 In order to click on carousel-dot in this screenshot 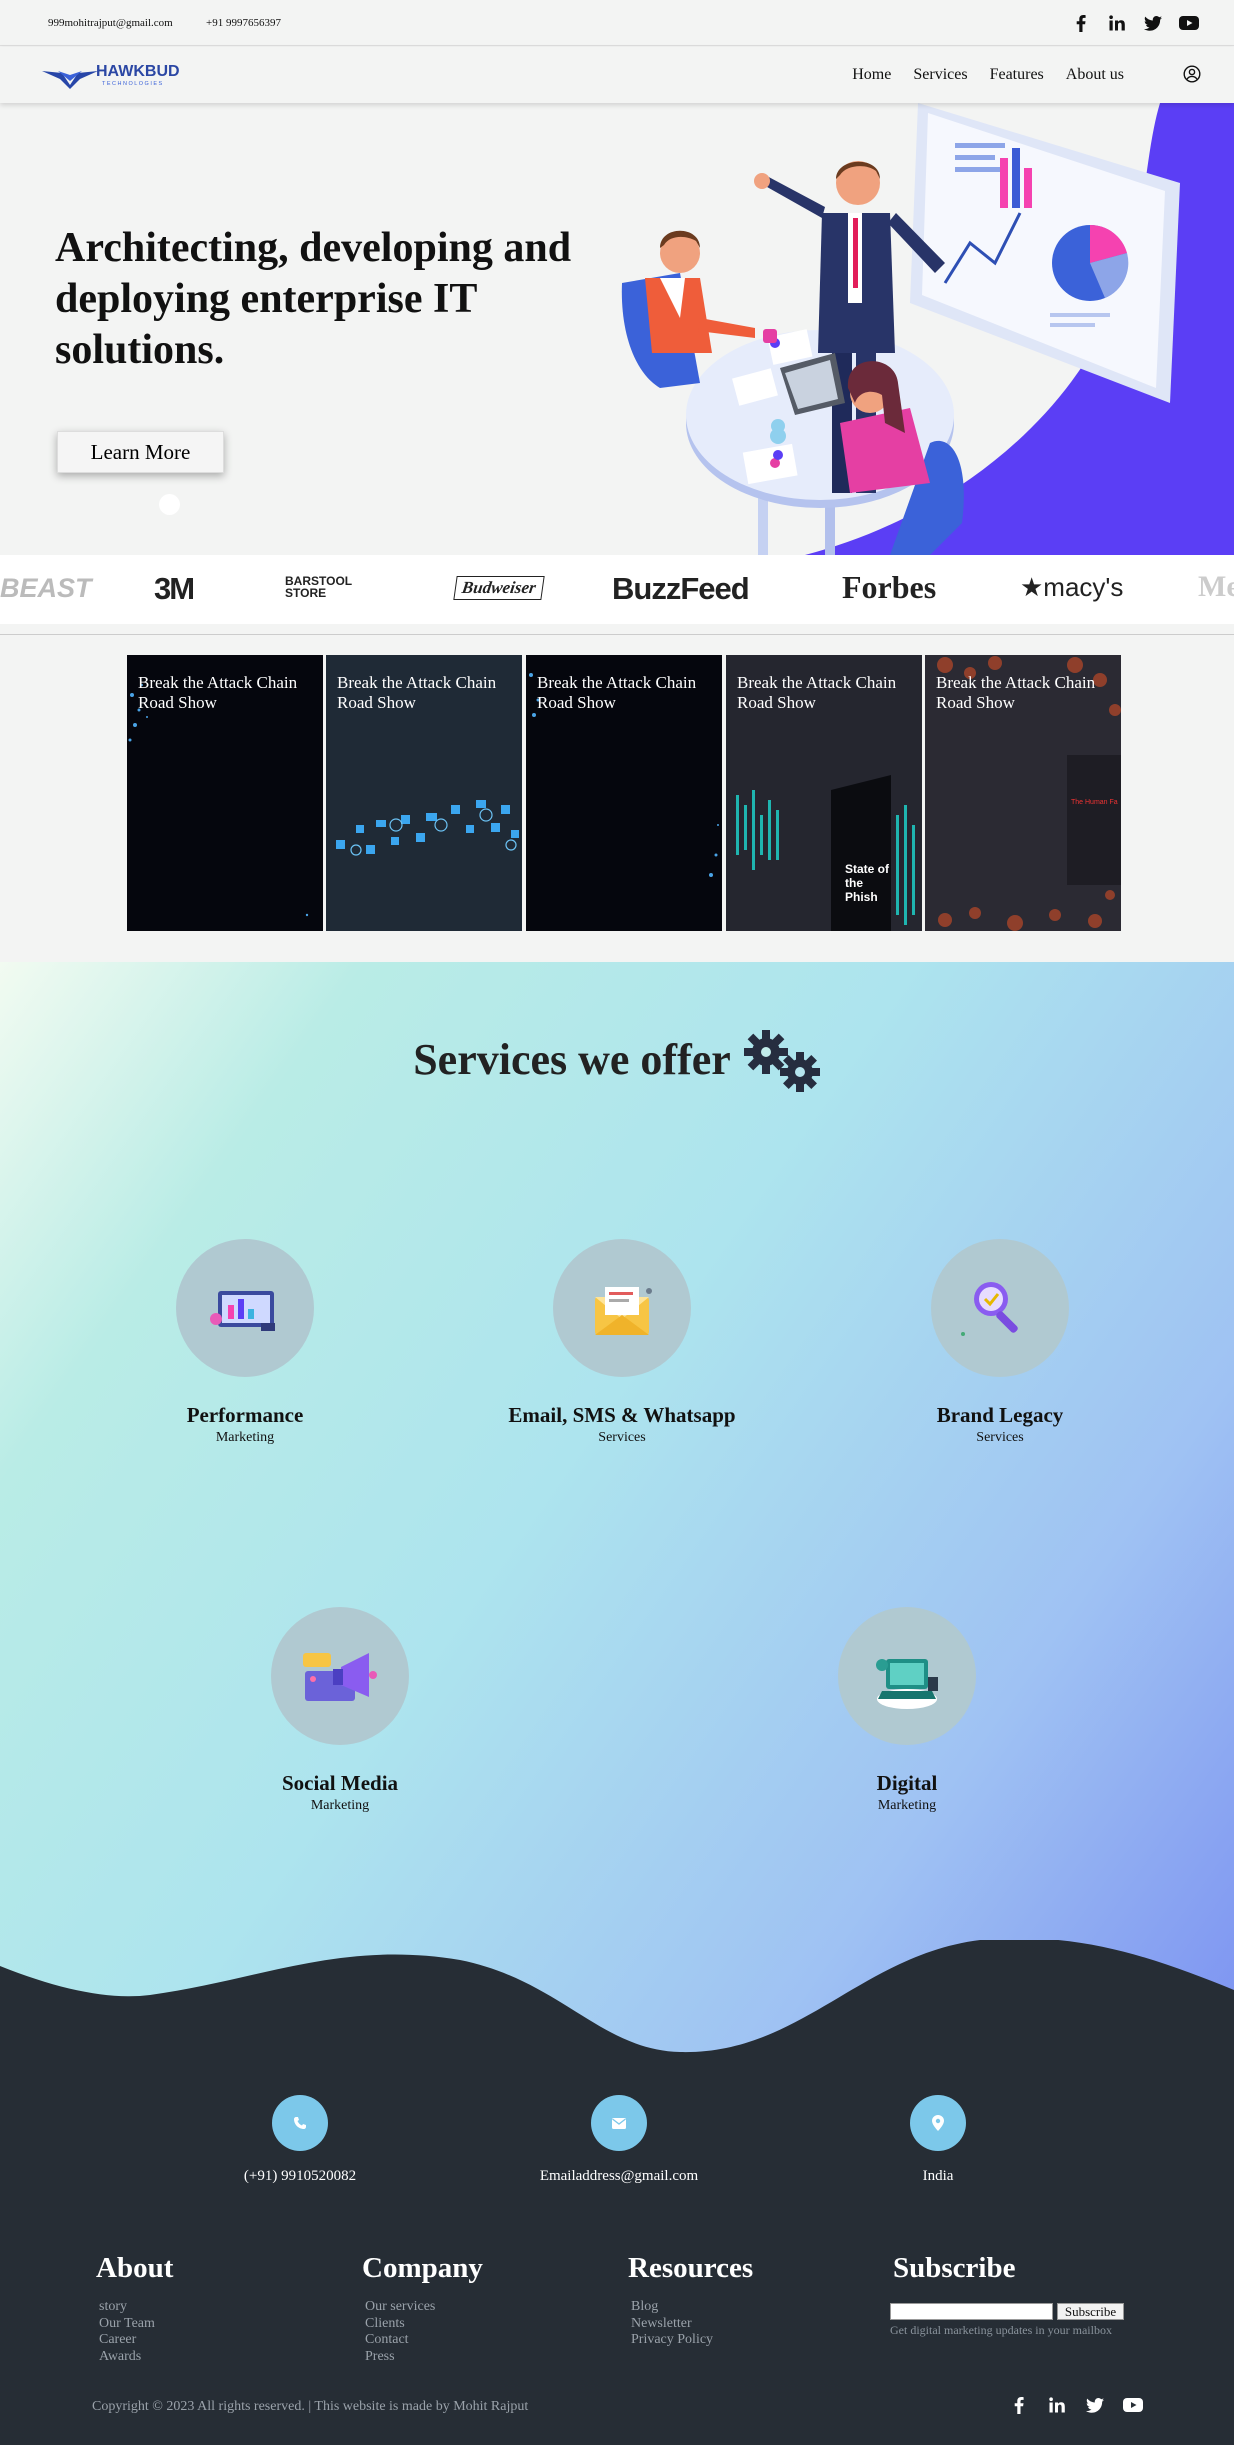, I will do `click(169, 504)`.